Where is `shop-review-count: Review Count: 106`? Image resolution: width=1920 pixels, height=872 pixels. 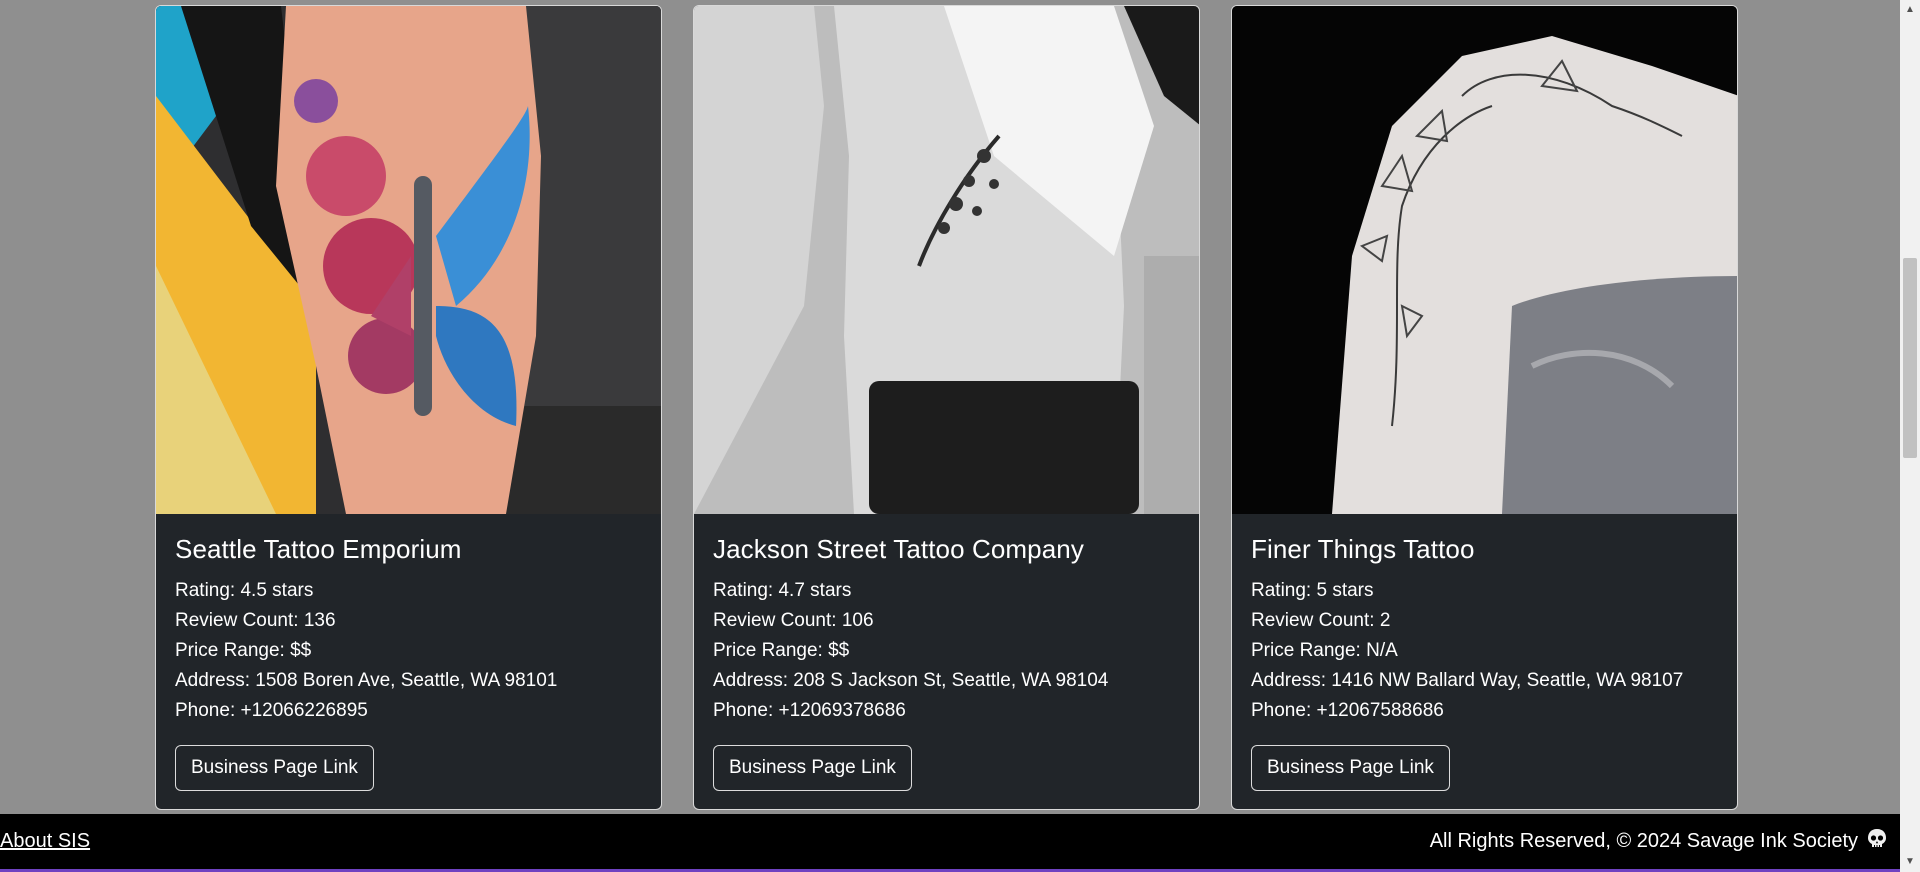 shop-review-count: Review Count: 106 is located at coordinates (793, 620).